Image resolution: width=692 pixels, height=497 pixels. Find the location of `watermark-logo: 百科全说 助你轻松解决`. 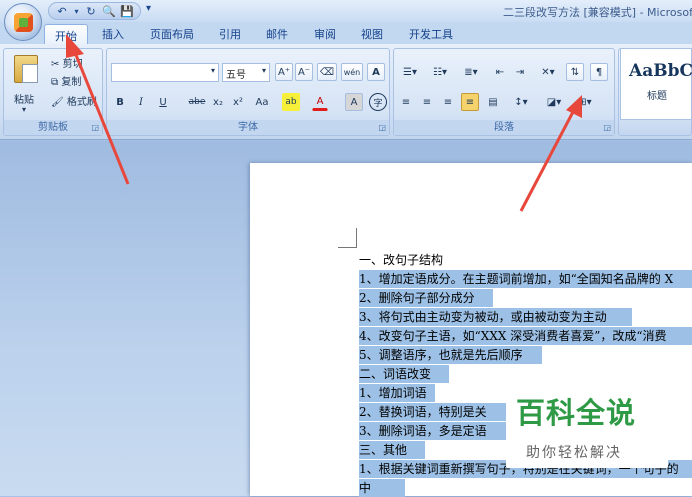

watermark-logo: 百科全说 助你轻松解决 is located at coordinates (587, 427).